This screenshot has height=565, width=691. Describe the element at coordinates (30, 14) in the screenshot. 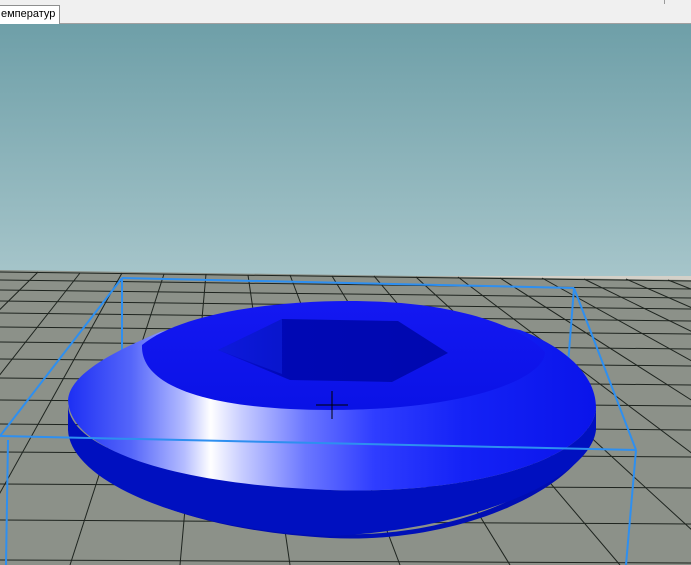

I see `tab-temperature: емператур` at that location.